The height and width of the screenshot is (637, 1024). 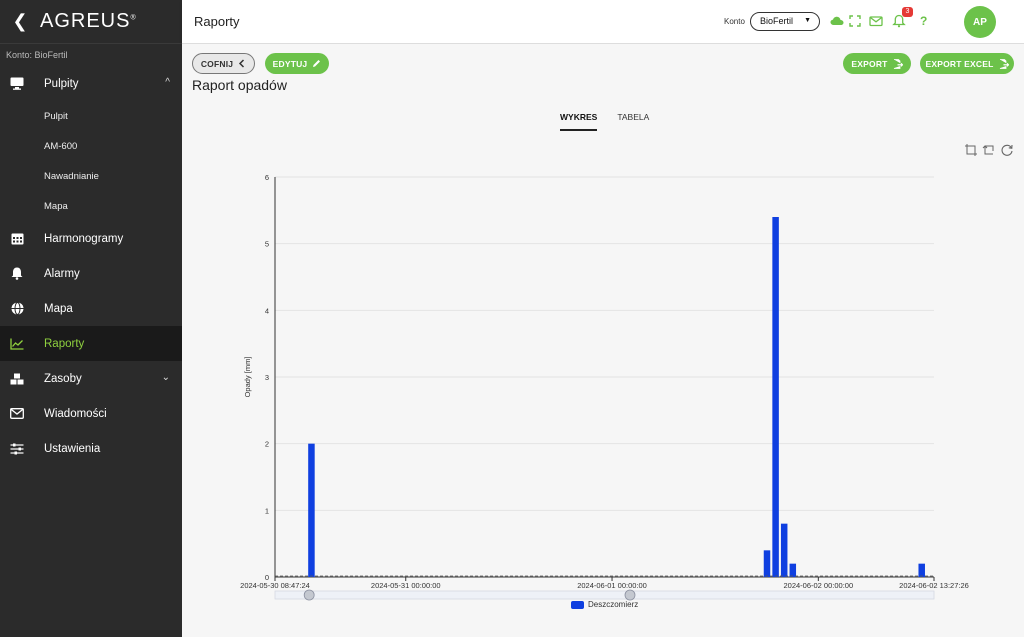 I want to click on x-tick-label: 2024-05-30 08:47:24, so click(x=275, y=585).